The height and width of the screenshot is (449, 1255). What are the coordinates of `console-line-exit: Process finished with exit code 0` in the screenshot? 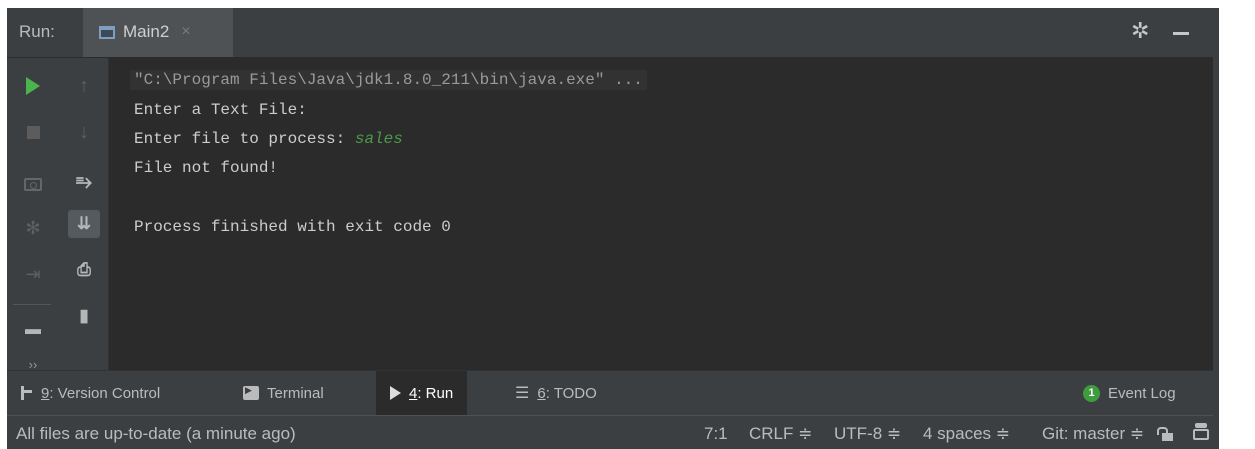 It's located at (292, 227).